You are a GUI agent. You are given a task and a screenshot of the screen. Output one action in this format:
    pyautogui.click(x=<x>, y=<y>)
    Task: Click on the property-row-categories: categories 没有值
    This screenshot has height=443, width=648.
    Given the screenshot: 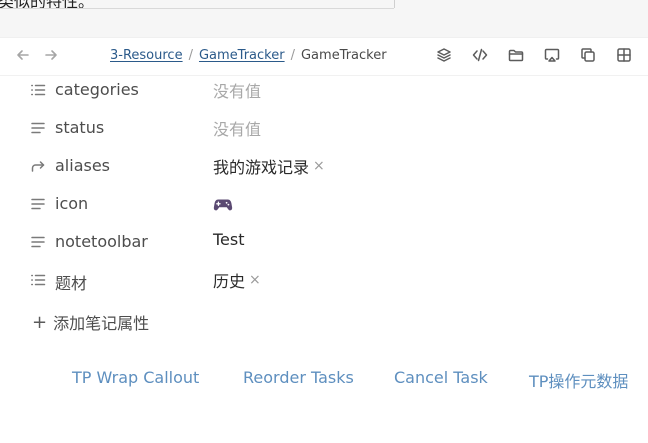 What is the action you would take?
    pyautogui.click(x=324, y=92)
    